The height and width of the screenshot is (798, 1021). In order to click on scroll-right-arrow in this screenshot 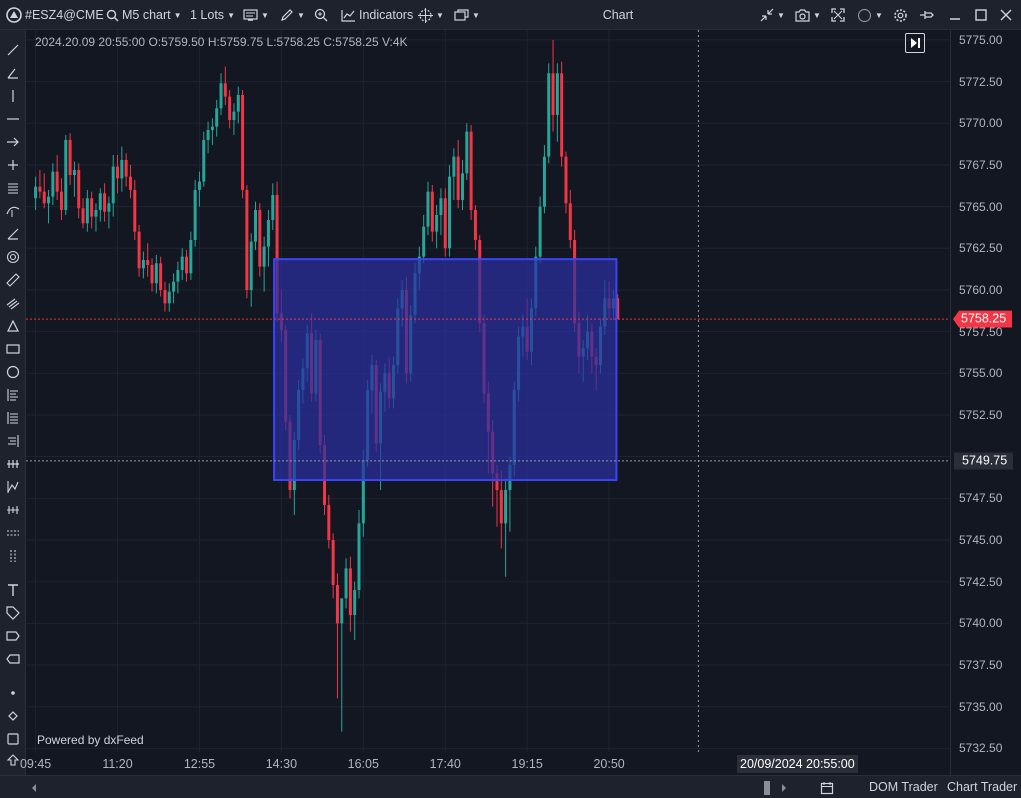, I will do `click(784, 787)`.